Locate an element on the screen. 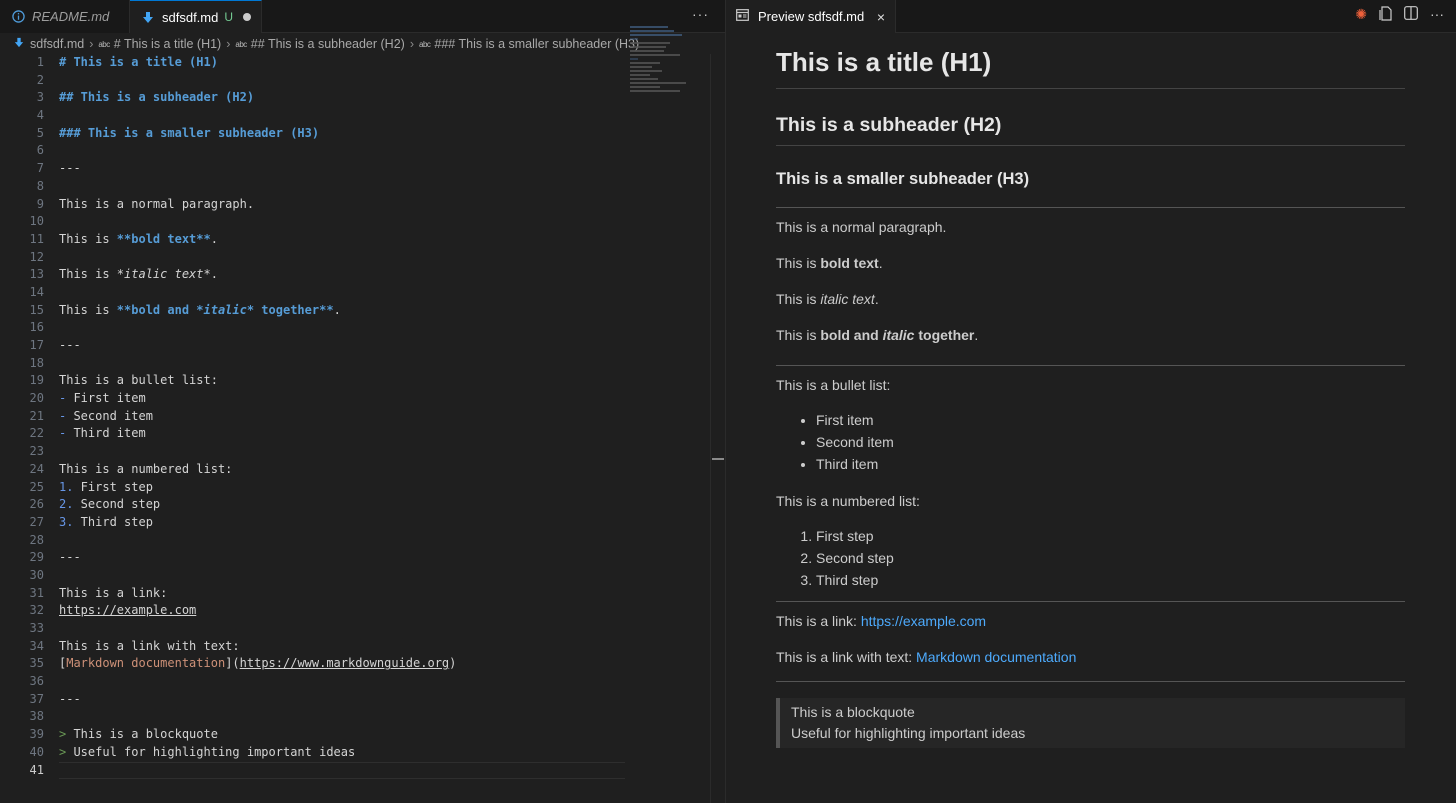  info-icon is located at coordinates (18, 16).